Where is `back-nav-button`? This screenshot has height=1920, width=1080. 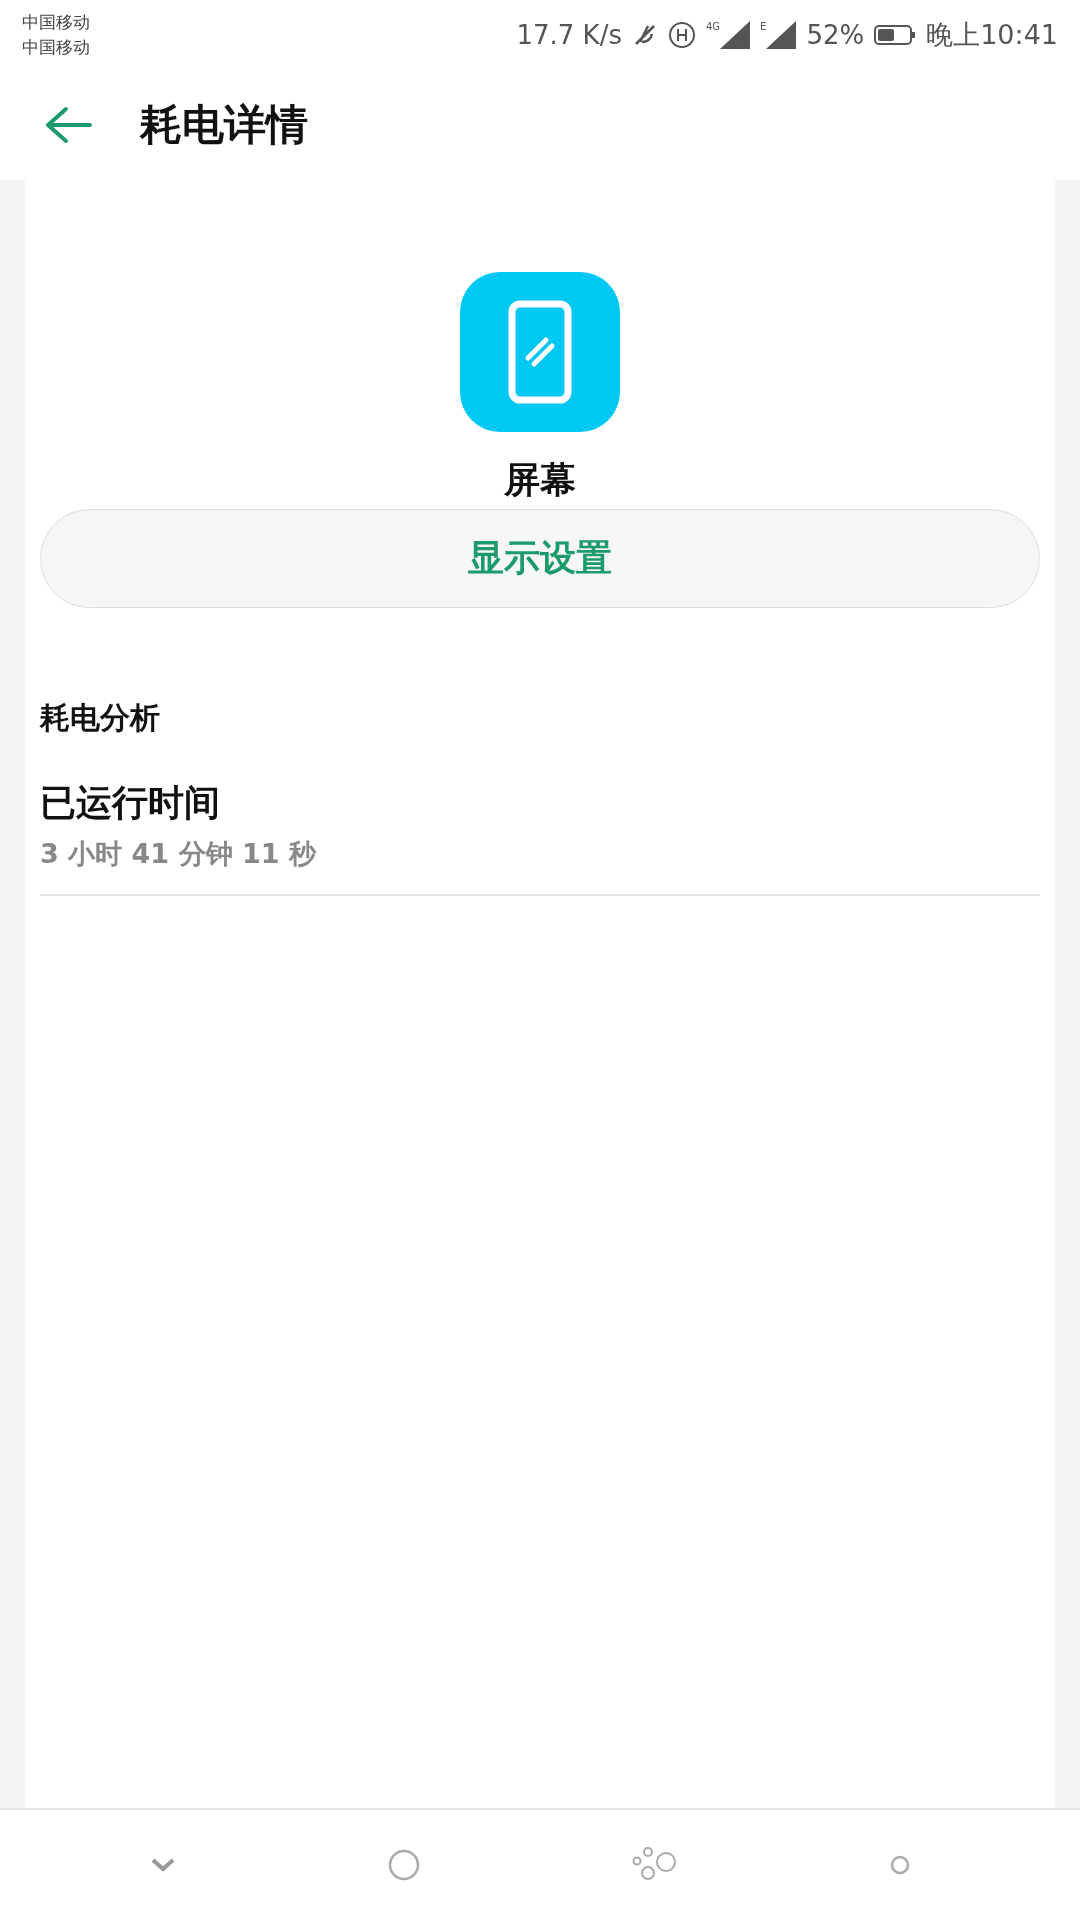
back-nav-button is located at coordinates (163, 1865).